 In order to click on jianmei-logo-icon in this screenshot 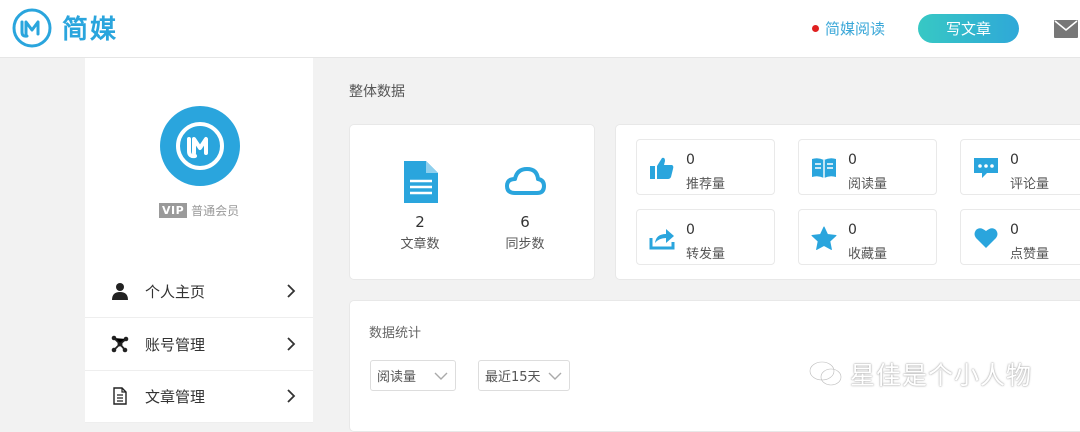, I will do `click(32, 28)`.